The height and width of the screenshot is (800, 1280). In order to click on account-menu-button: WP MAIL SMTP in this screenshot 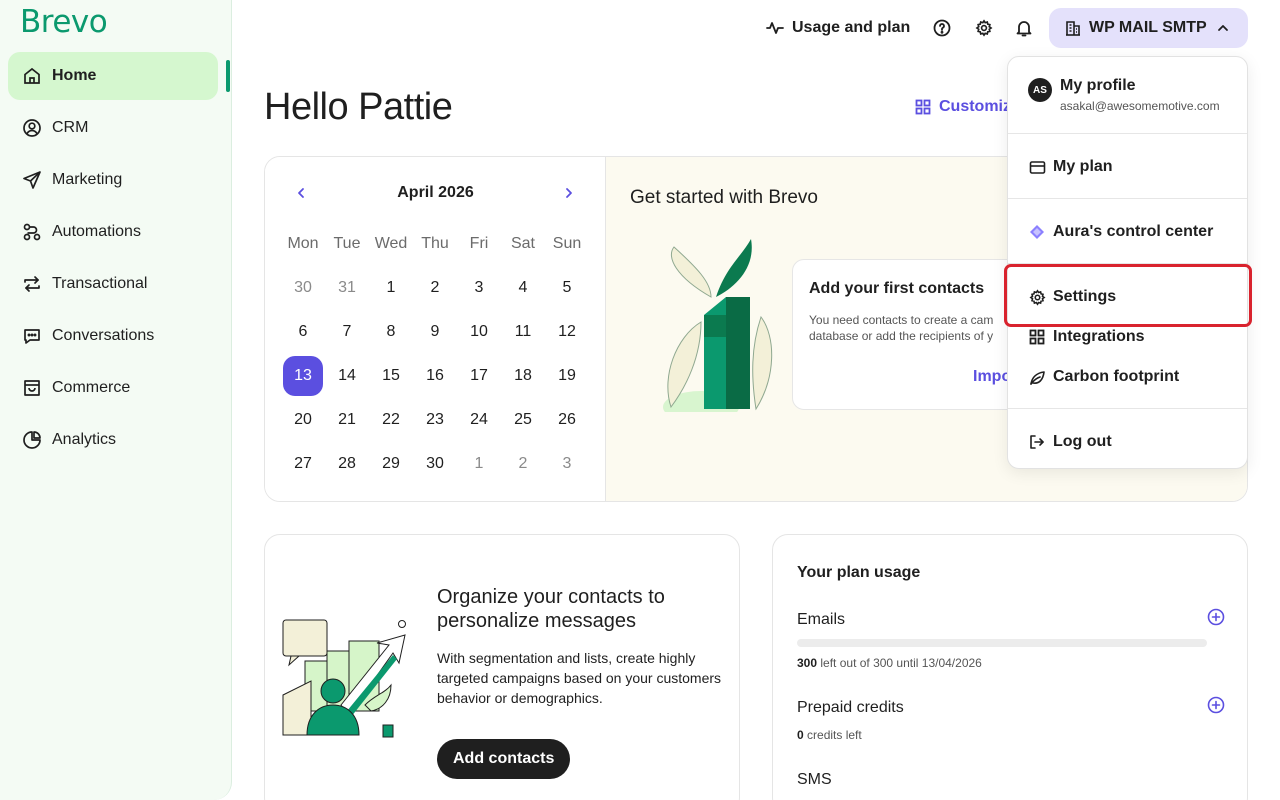, I will do `click(1148, 28)`.